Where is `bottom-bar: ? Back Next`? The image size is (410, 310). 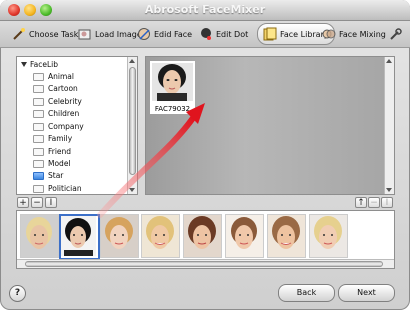 bottom-bar: ? Back Next is located at coordinates (205, 294).